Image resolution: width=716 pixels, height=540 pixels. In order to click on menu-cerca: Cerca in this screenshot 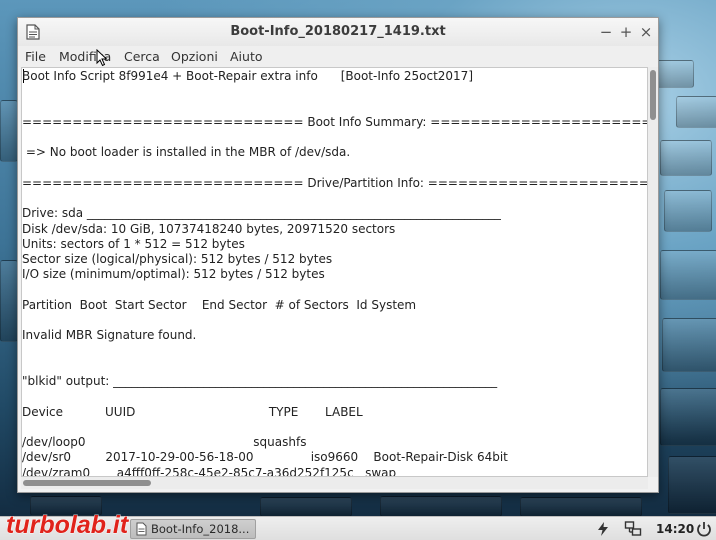, I will do `click(142, 56)`.